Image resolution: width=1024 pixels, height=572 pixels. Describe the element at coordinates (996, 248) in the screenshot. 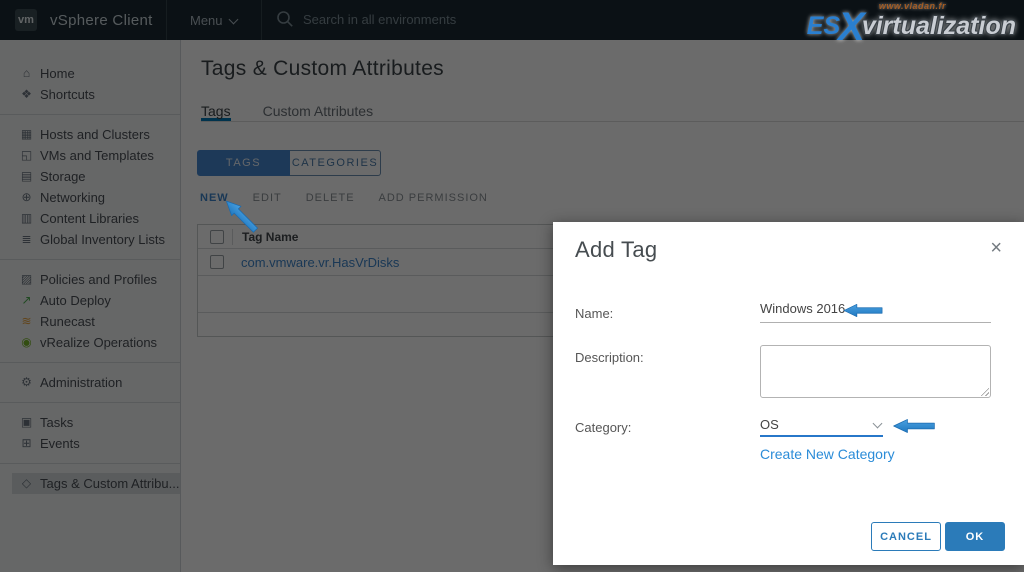

I see `close-icon: ×` at that location.